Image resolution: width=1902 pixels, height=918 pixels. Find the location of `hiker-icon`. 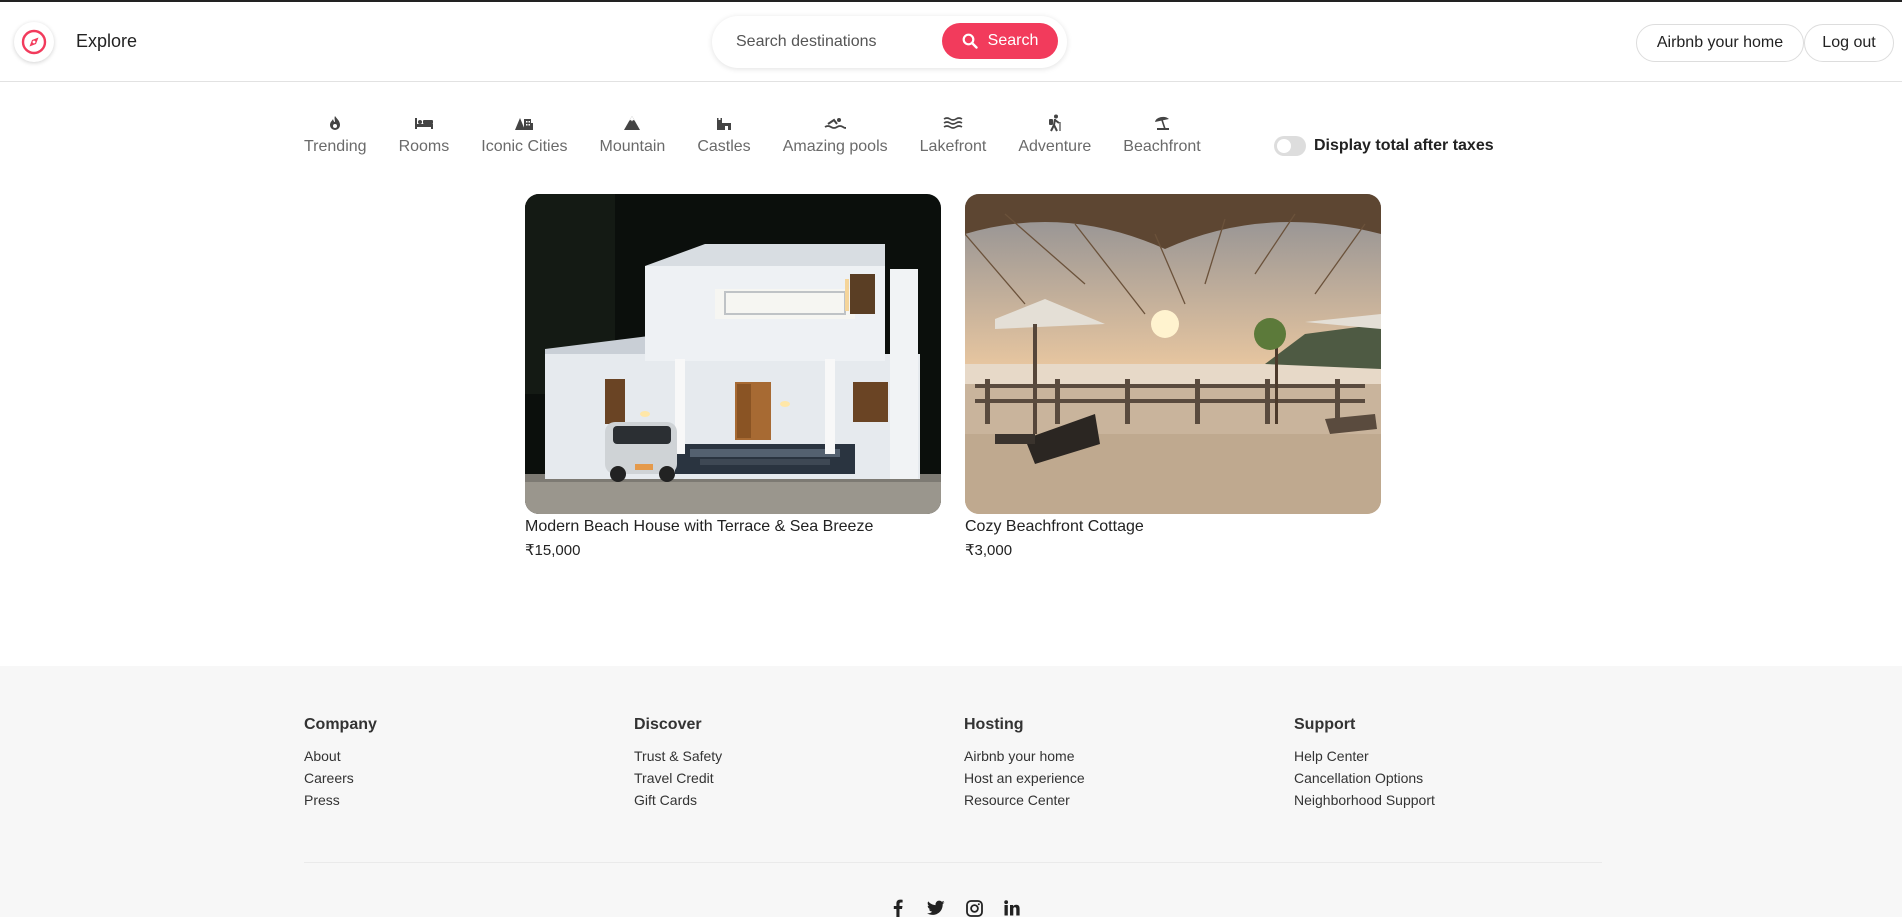

hiker-icon is located at coordinates (1055, 123).